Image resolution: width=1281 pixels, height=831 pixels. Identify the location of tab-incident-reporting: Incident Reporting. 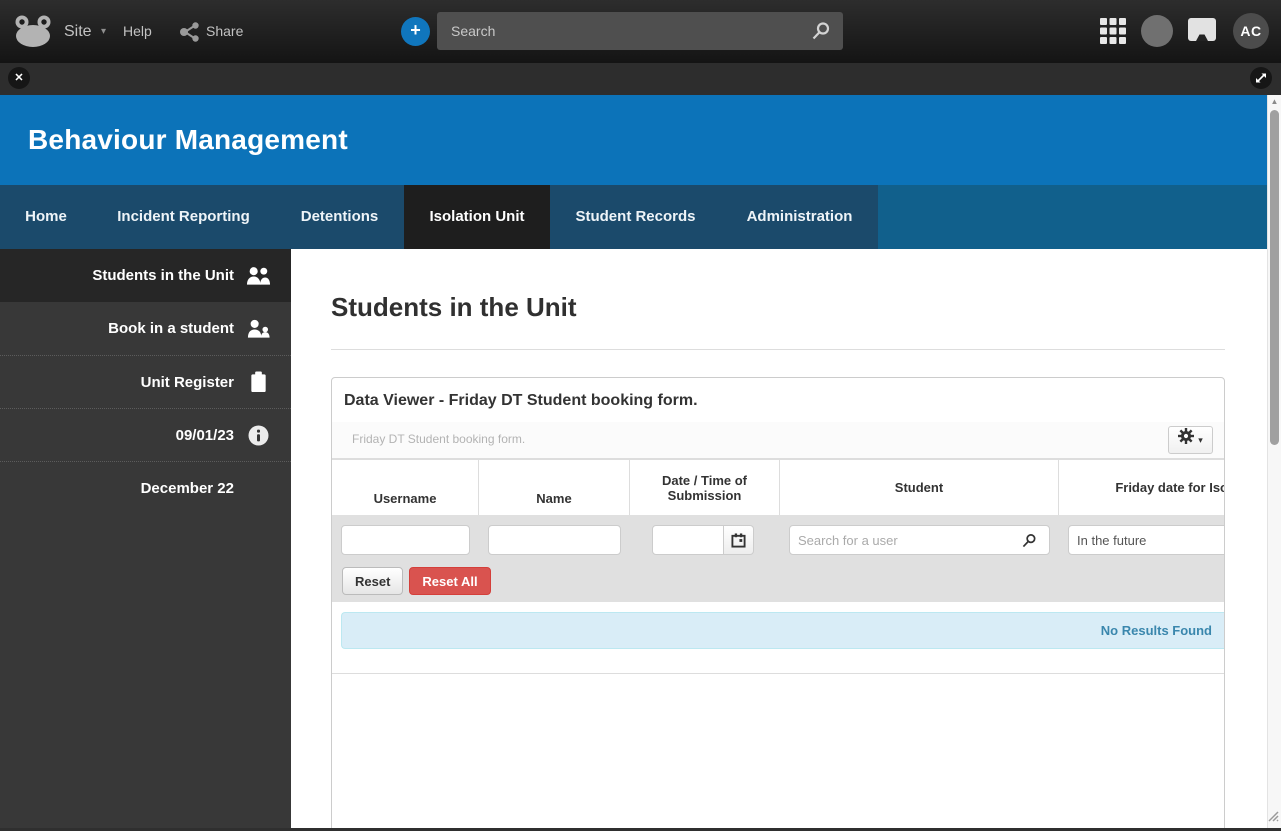
(183, 217).